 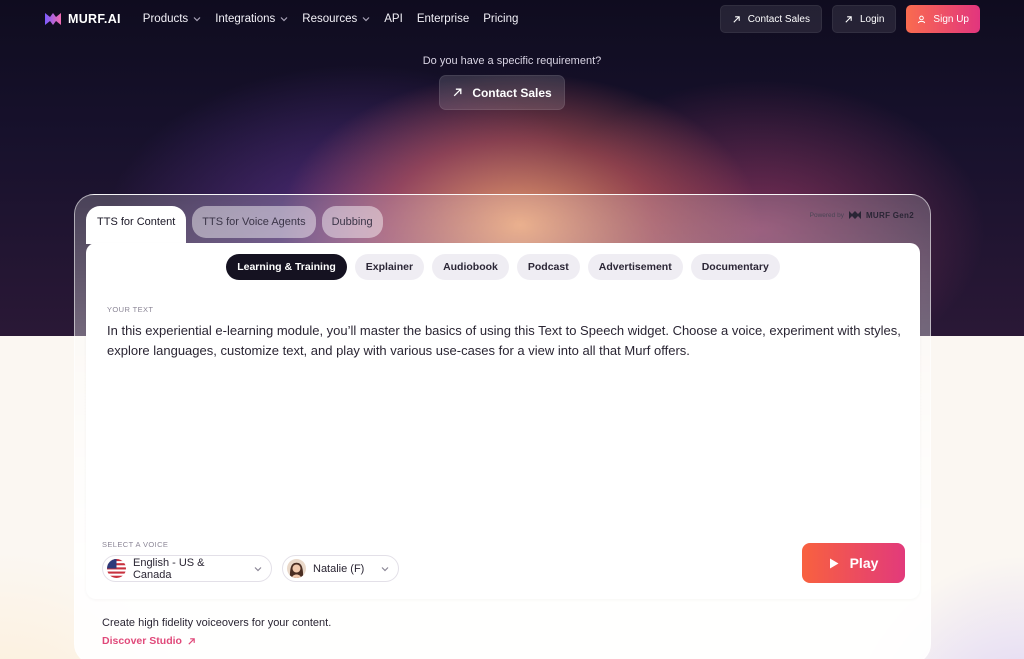 I want to click on chip-documentary: Documentary, so click(x=735, y=267).